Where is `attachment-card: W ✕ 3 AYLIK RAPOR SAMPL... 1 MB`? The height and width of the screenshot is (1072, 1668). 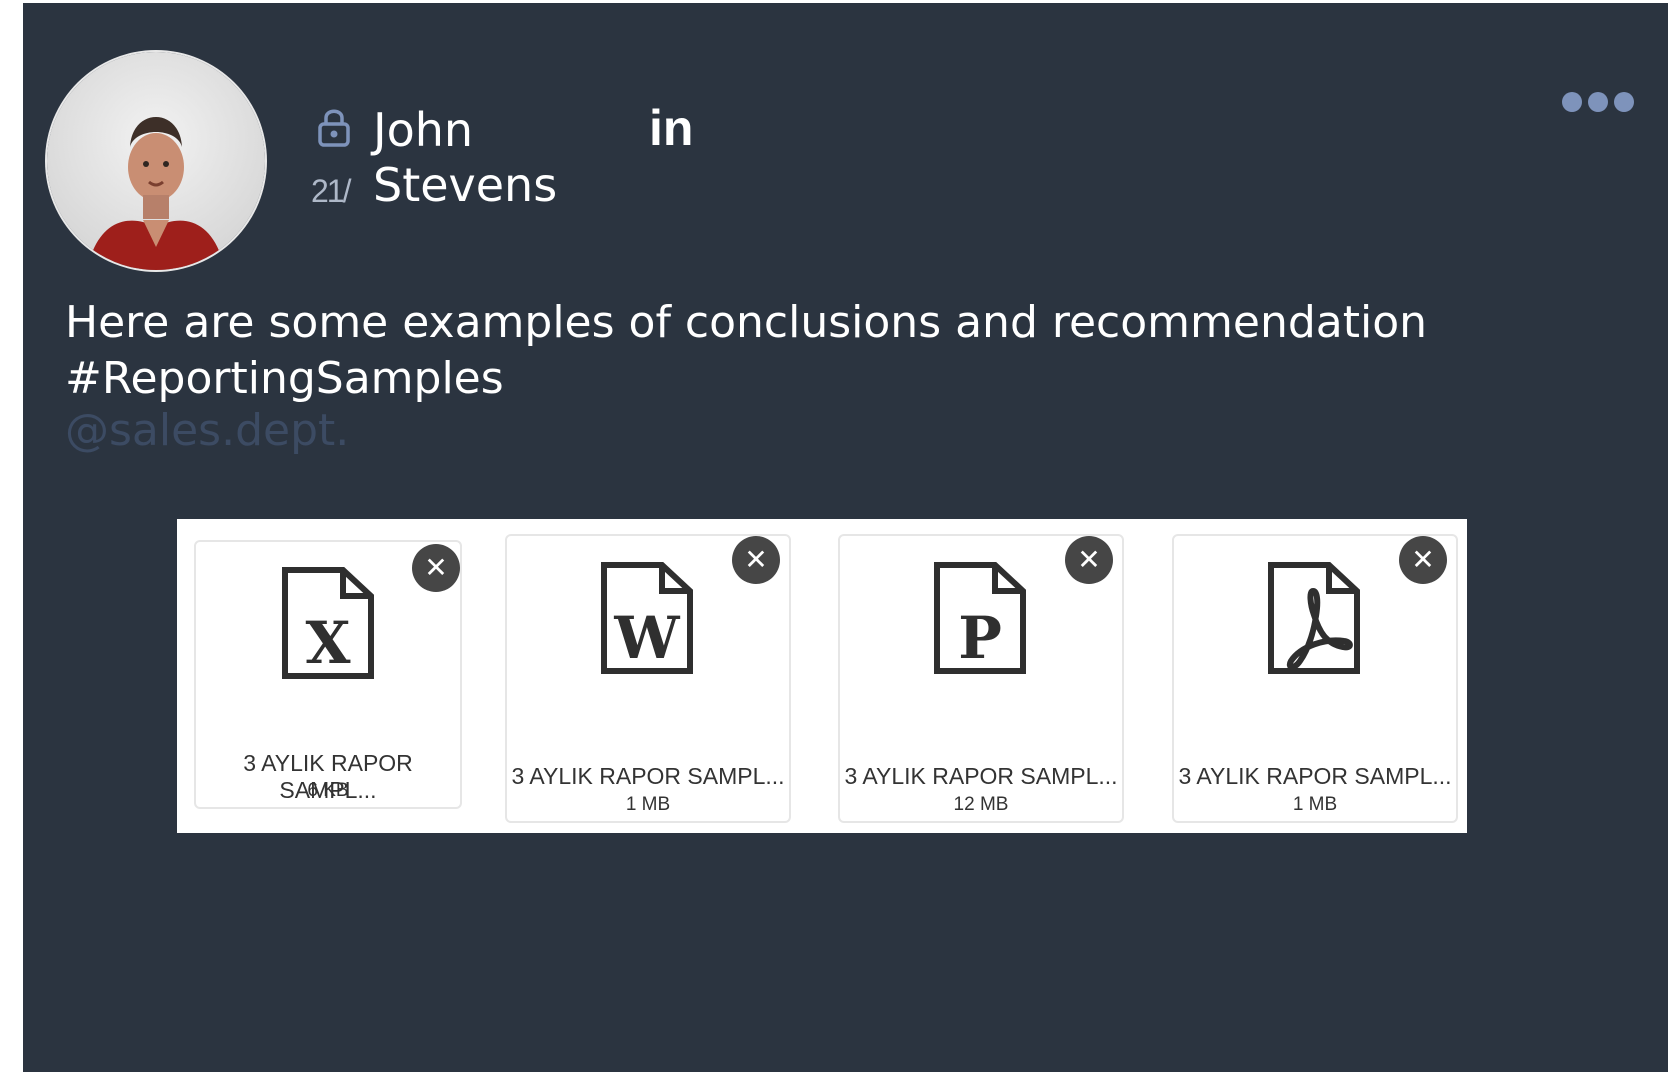 attachment-card: W ✕ 3 AYLIK RAPOR SAMPL... 1 MB is located at coordinates (648, 678).